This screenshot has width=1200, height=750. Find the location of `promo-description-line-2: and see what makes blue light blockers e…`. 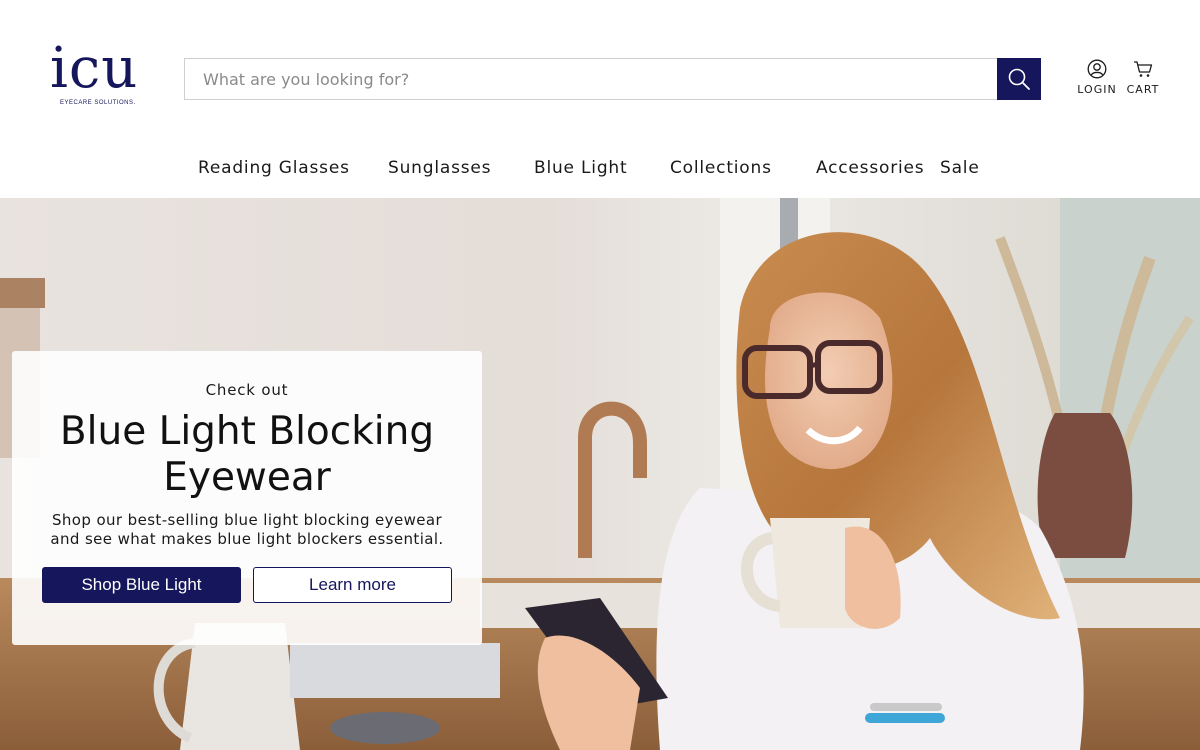

promo-description-line-2: and see what makes blue light blockers e… is located at coordinates (247, 539).